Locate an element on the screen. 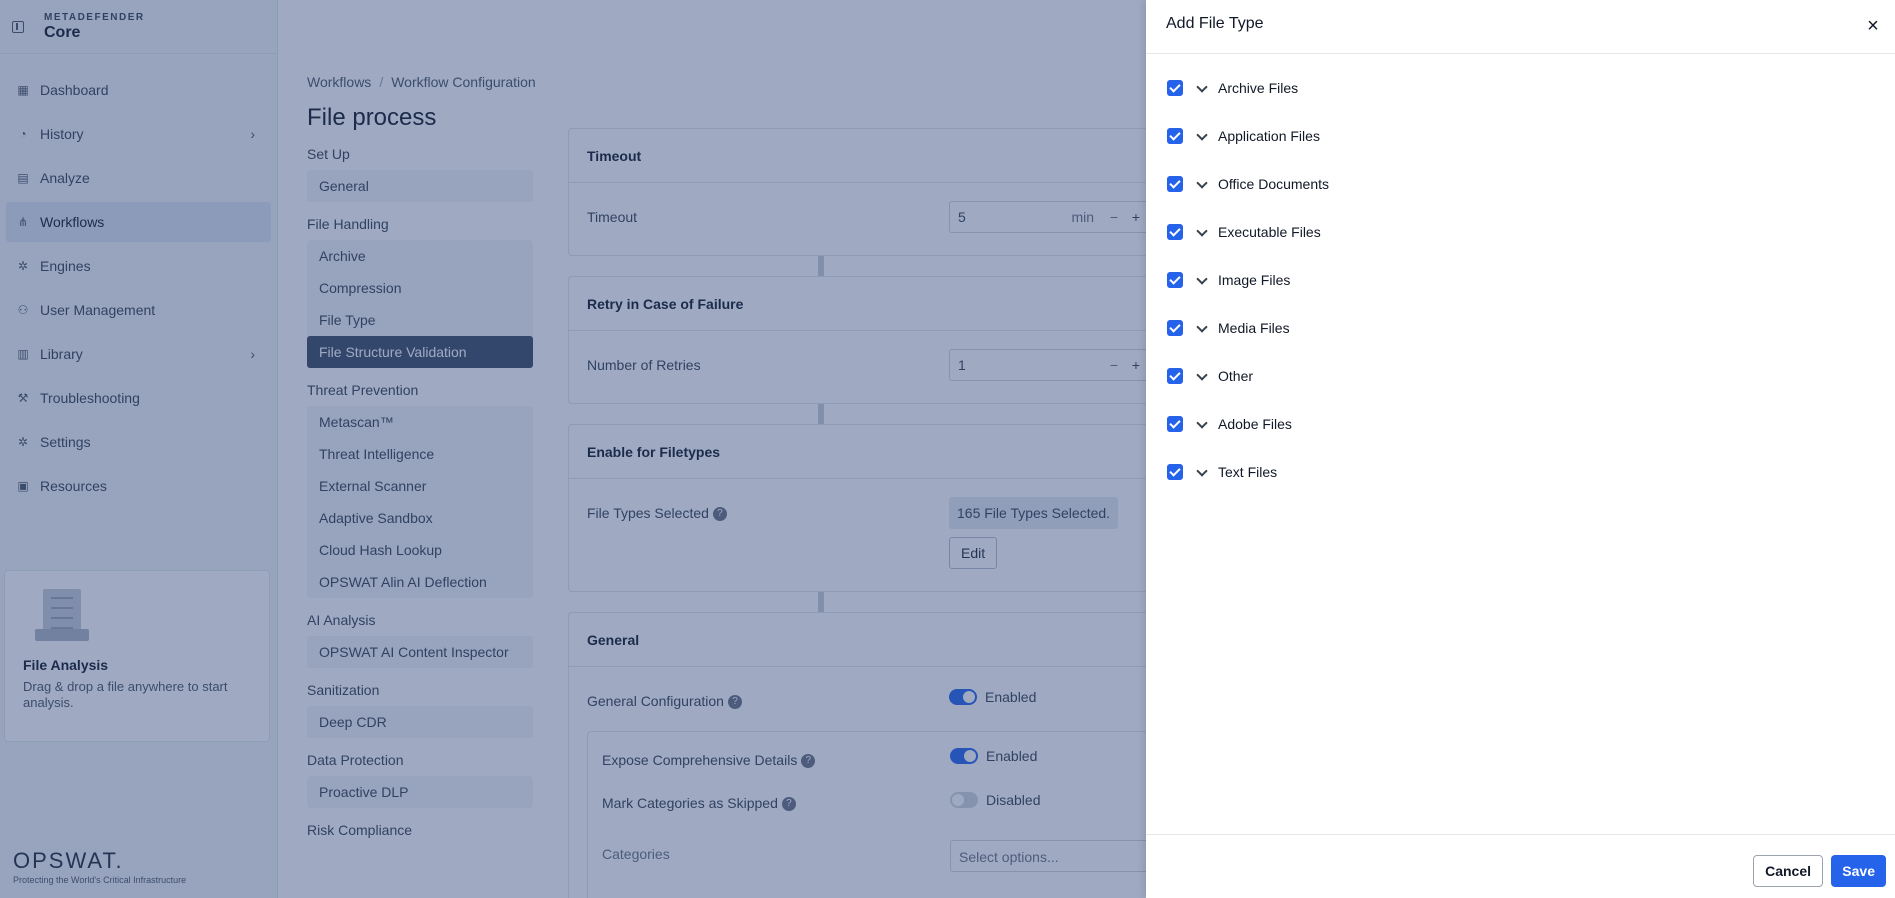 The height and width of the screenshot is (898, 1895). drawer-footer: Cancel Save is located at coordinates (1520, 866).